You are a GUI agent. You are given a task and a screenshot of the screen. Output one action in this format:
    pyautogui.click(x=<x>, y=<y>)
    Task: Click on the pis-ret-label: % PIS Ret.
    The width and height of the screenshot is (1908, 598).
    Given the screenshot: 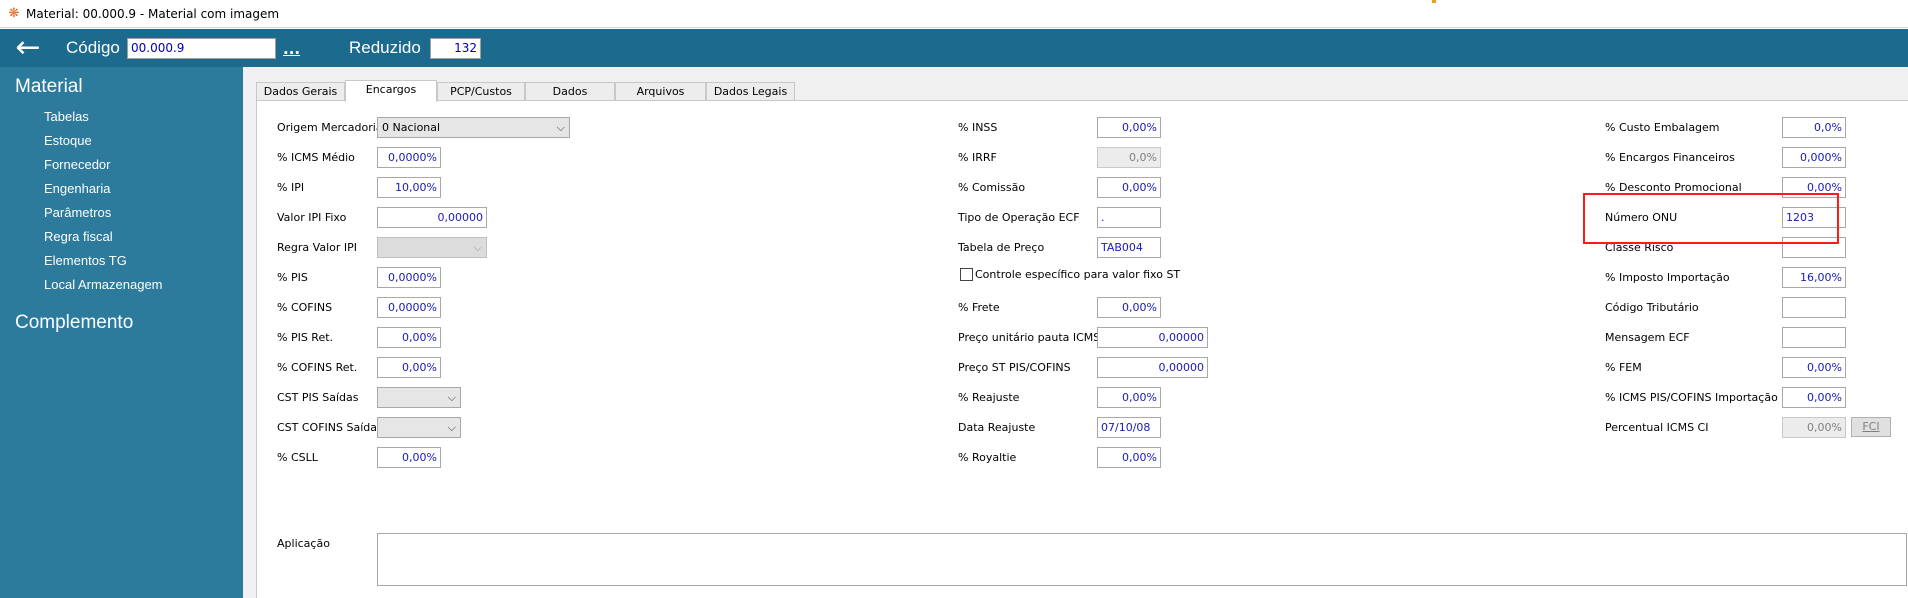 What is the action you would take?
    pyautogui.click(x=305, y=337)
    